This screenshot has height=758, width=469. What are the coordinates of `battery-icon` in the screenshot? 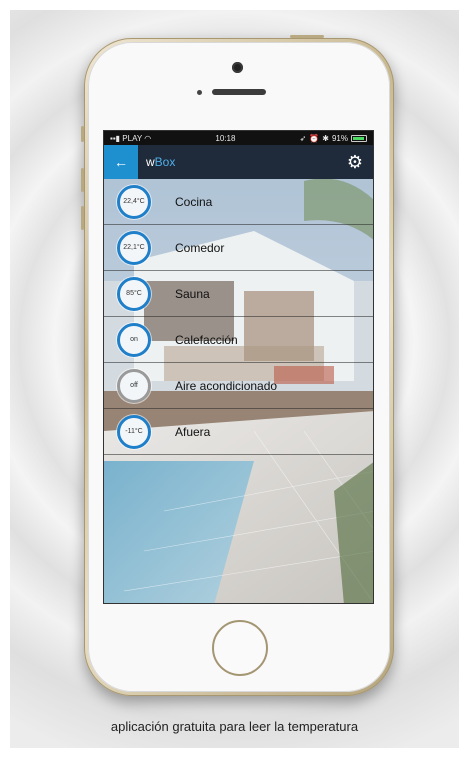 It's located at (359, 138).